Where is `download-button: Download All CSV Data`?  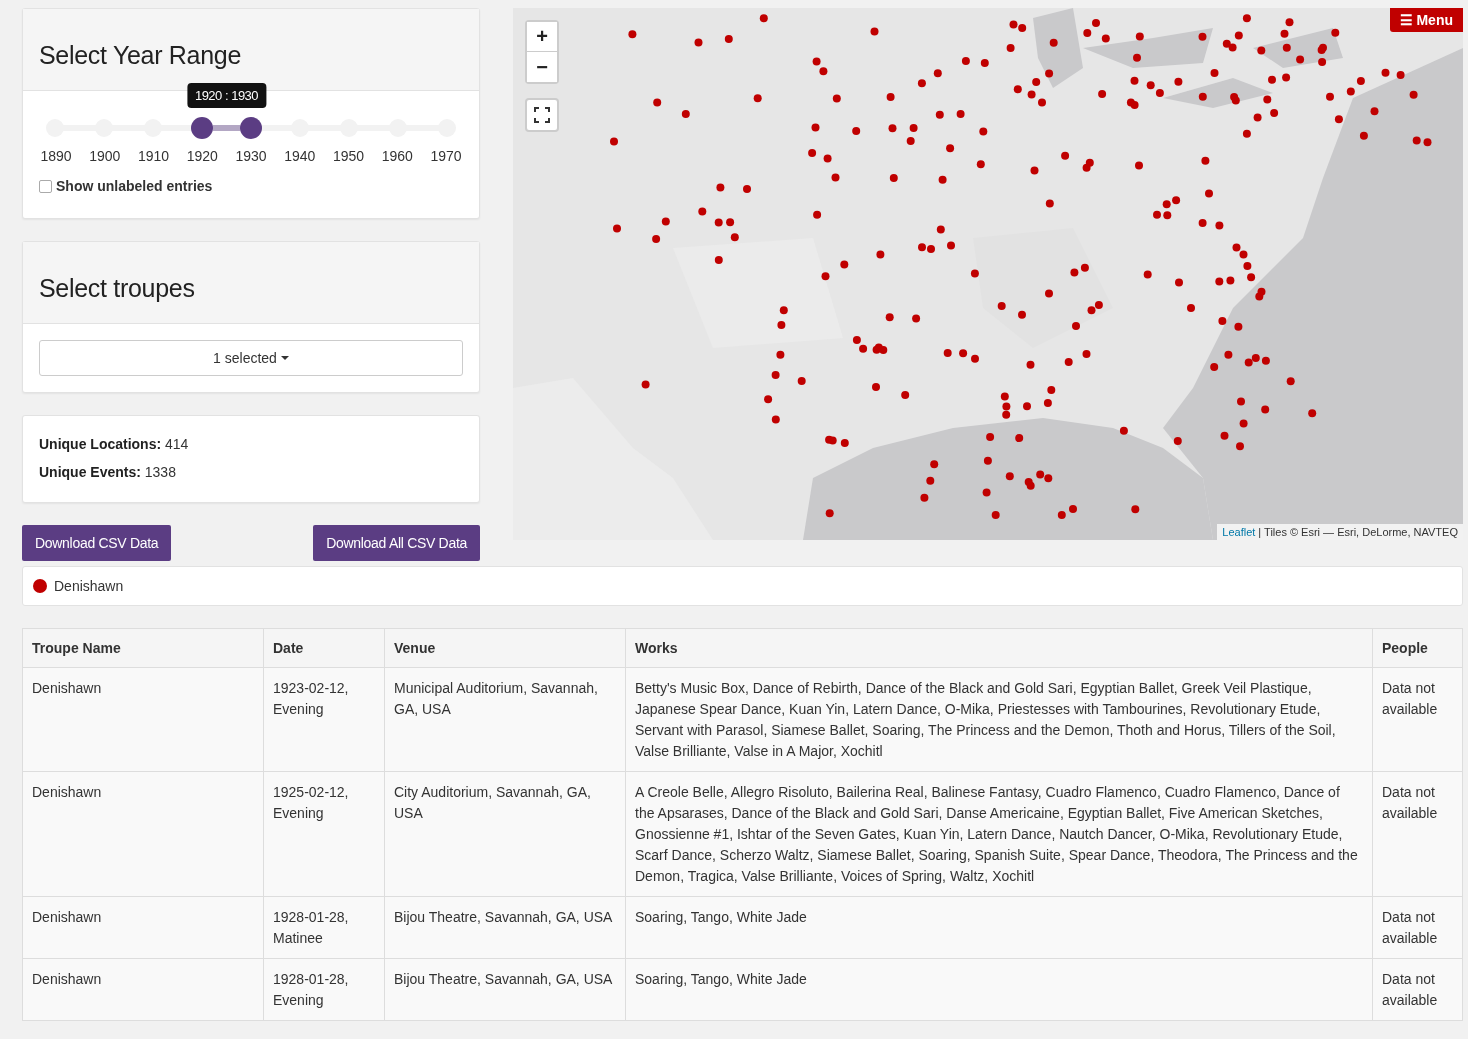 download-button: Download All CSV Data is located at coordinates (396, 543).